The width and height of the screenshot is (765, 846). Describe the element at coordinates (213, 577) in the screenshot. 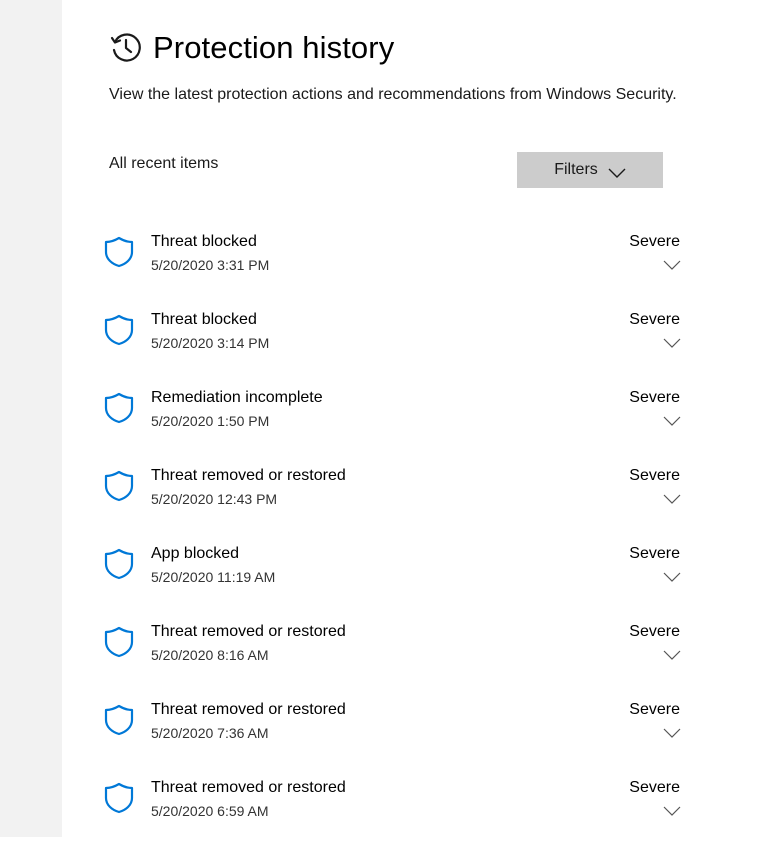

I see `item-timestamp: 5/20/2020 11:19 AM` at that location.